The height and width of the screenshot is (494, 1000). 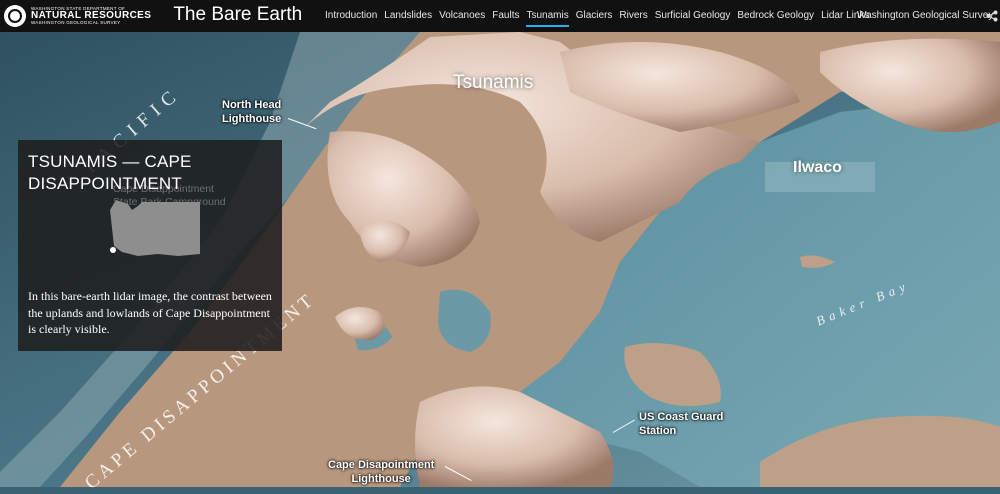 I want to click on nav-rivers: Rivers, so click(x=633, y=16).